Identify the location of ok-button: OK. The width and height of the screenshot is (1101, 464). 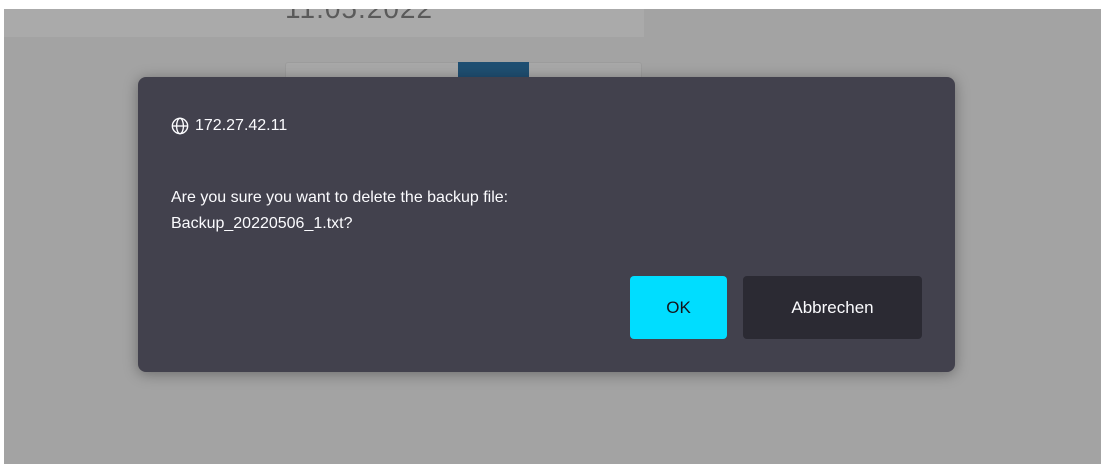
(678, 307).